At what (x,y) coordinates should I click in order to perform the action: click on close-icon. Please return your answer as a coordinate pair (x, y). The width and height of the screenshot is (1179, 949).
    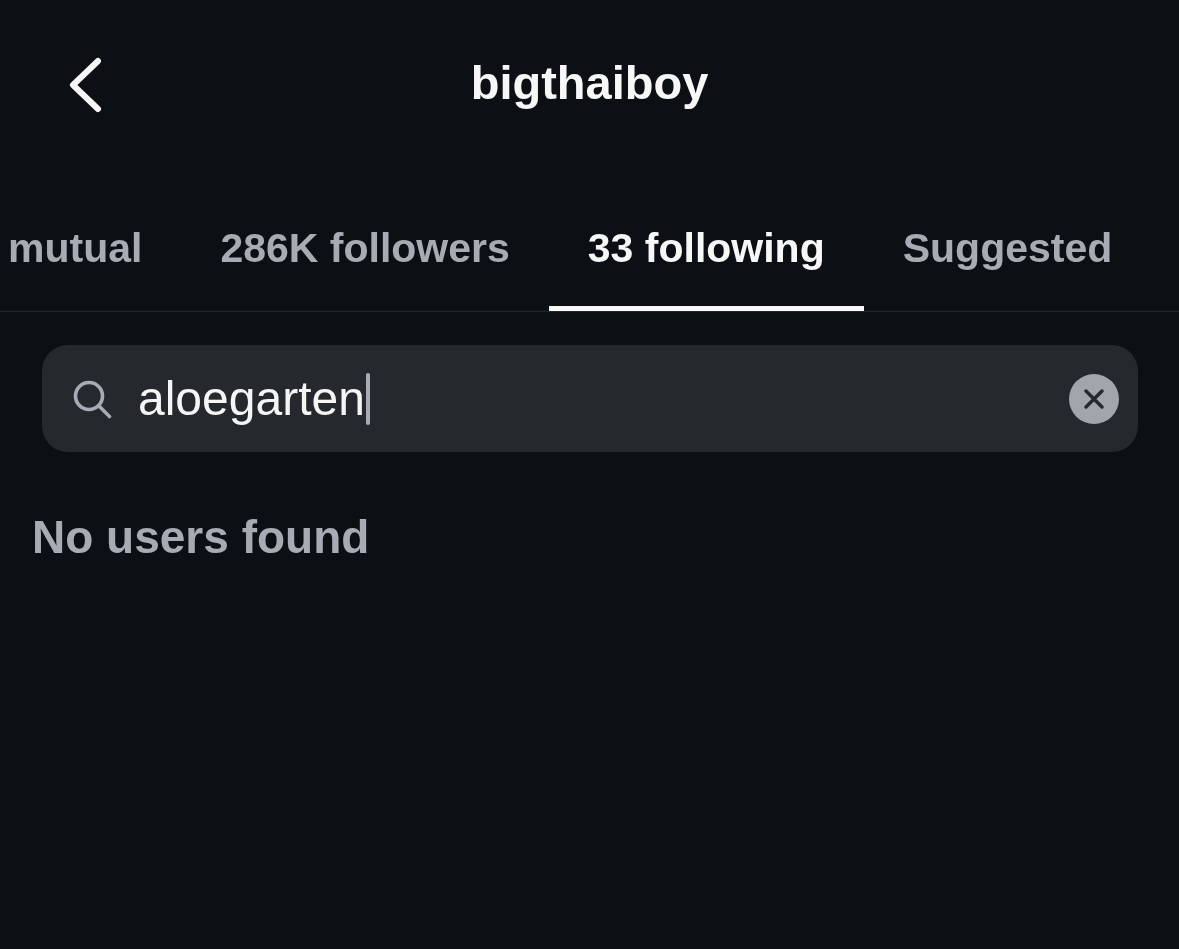
    Looking at the image, I should click on (1094, 398).